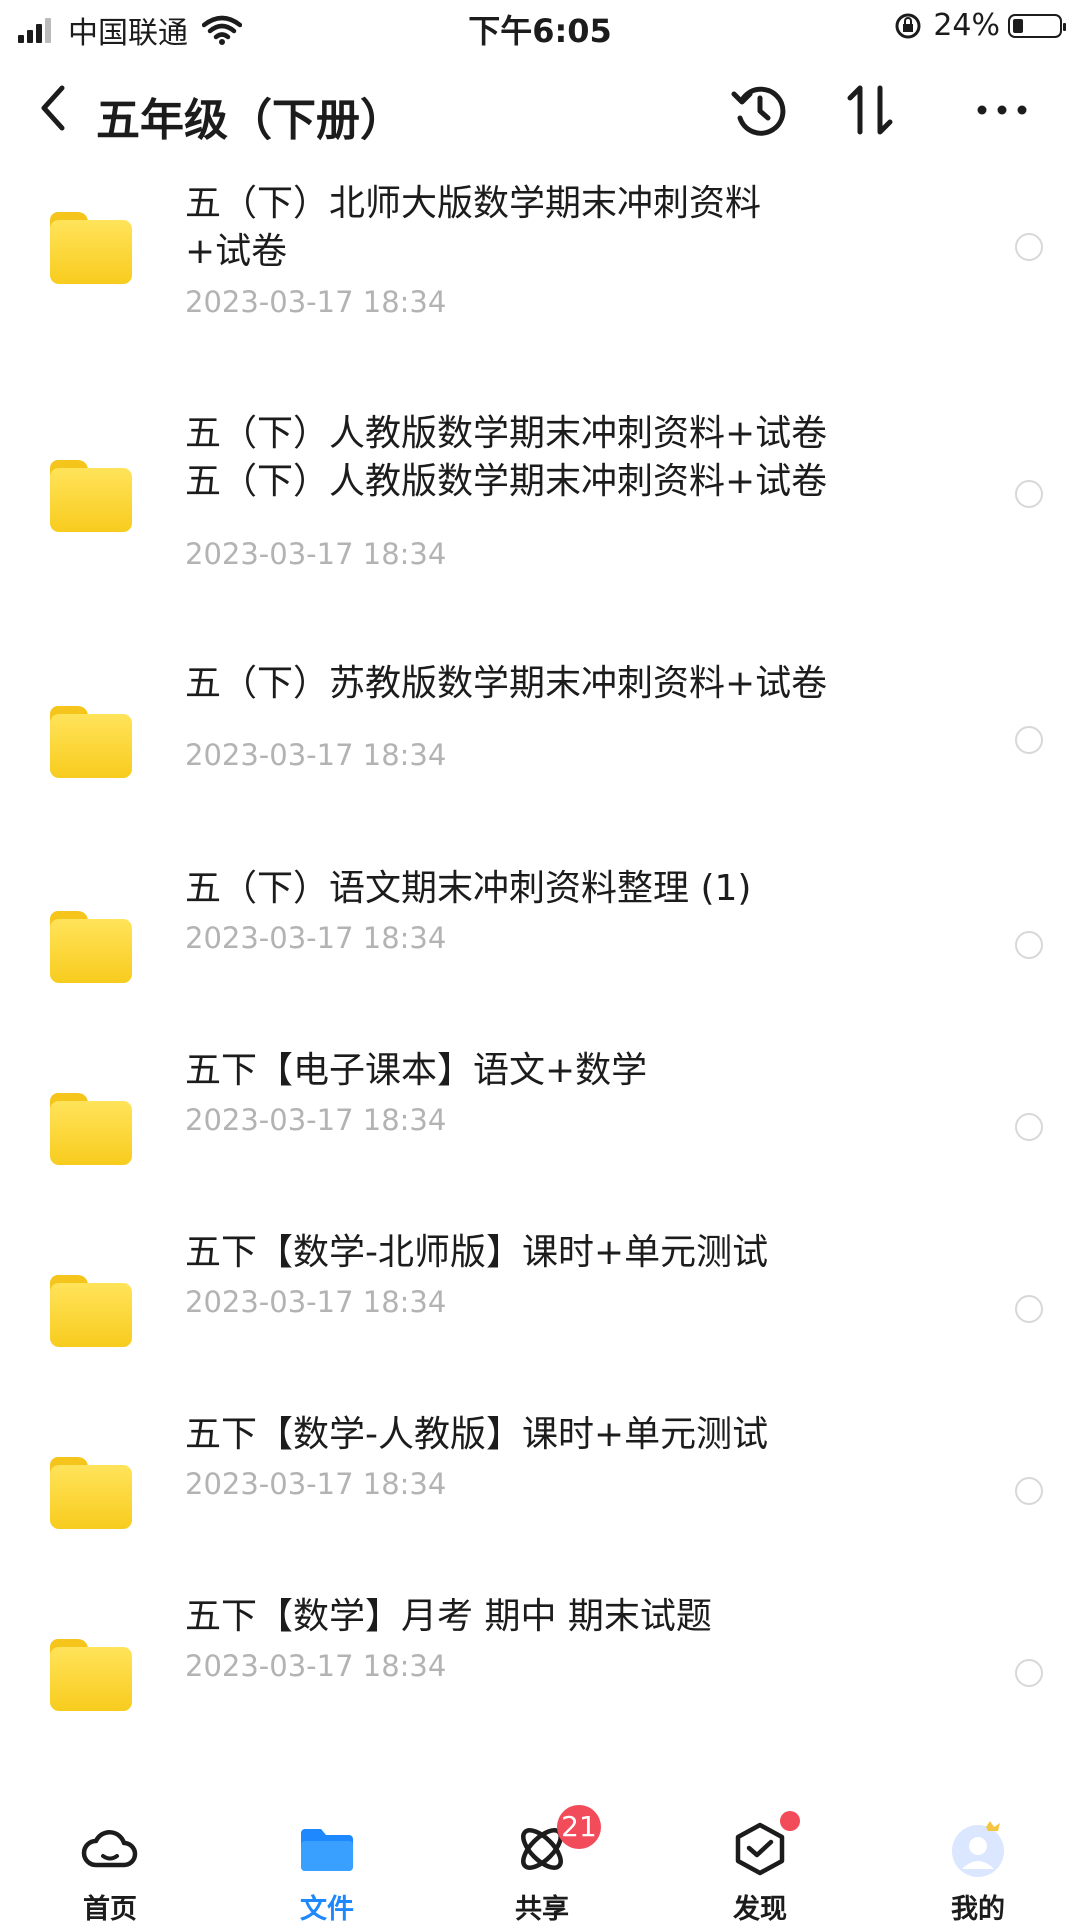  Describe the element at coordinates (1002, 110) in the screenshot. I see `more-icon` at that location.